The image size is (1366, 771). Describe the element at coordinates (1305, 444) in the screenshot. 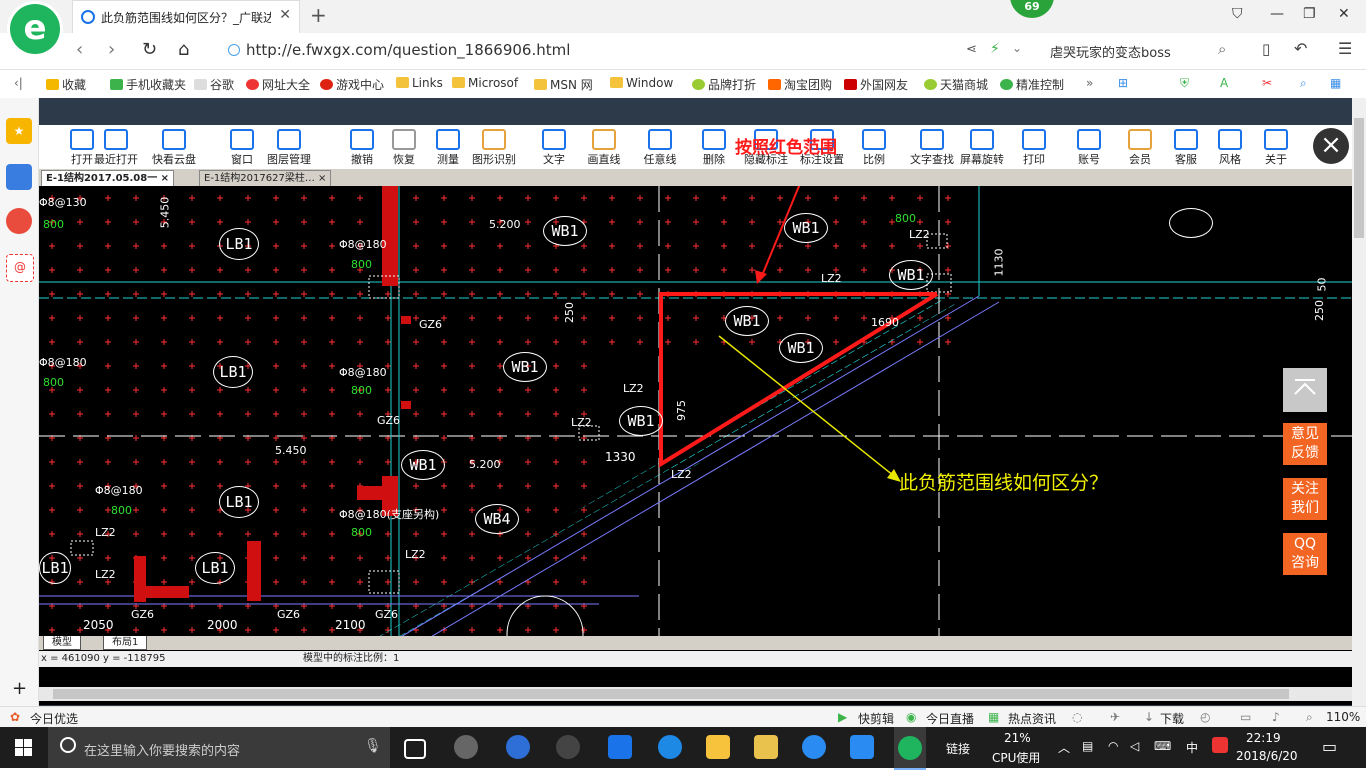

I see `feedback-button: 意见反馈` at that location.